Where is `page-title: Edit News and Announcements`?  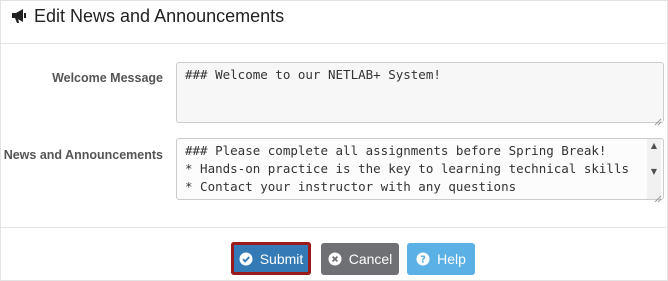
page-title: Edit News and Announcements is located at coordinates (159, 16).